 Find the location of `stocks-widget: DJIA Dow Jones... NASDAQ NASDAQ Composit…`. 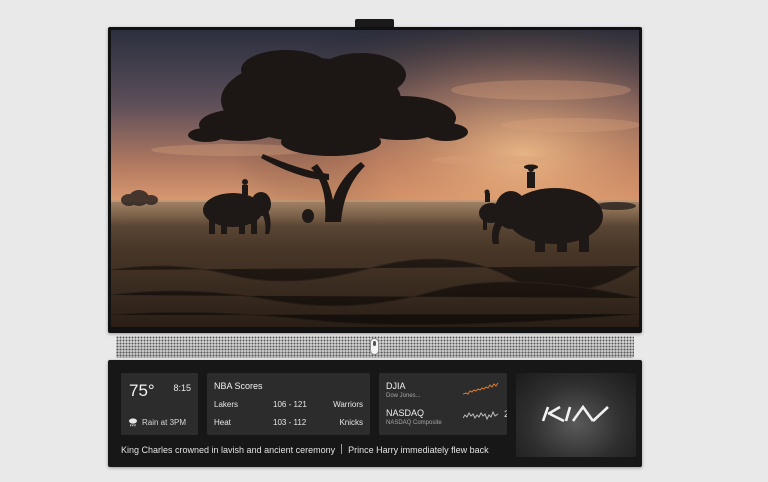

stocks-widget: DJIA Dow Jones... NASDAQ NASDAQ Composit… is located at coordinates (443, 404).